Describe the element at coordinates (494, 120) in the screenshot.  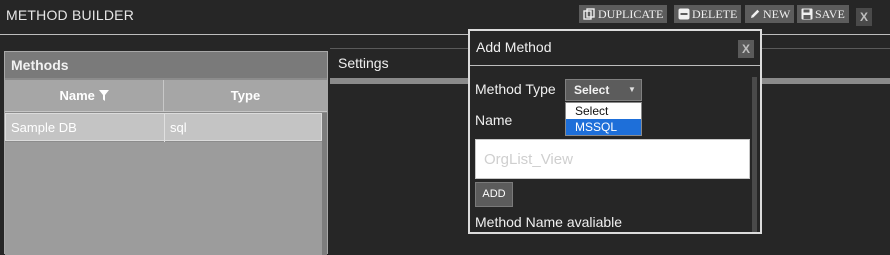
I see `name-label: Name` at that location.